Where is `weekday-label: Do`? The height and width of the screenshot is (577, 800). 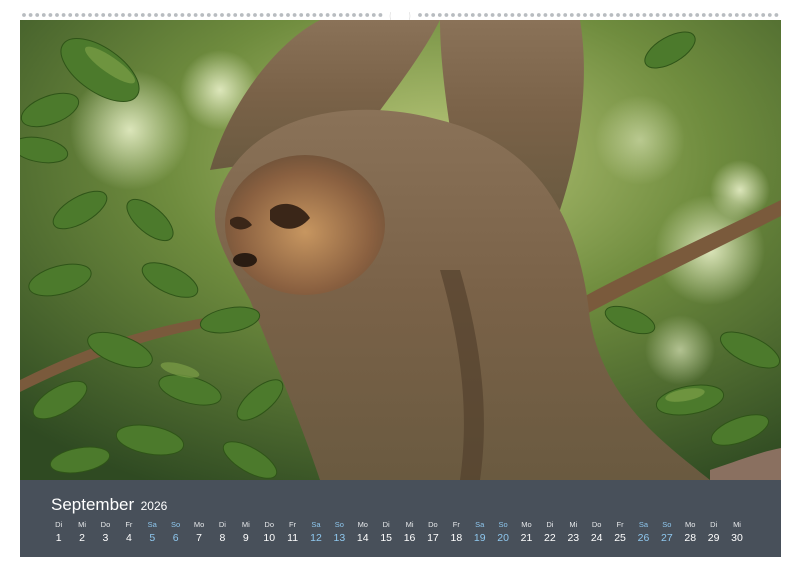
weekday-label: Do is located at coordinates (596, 524).